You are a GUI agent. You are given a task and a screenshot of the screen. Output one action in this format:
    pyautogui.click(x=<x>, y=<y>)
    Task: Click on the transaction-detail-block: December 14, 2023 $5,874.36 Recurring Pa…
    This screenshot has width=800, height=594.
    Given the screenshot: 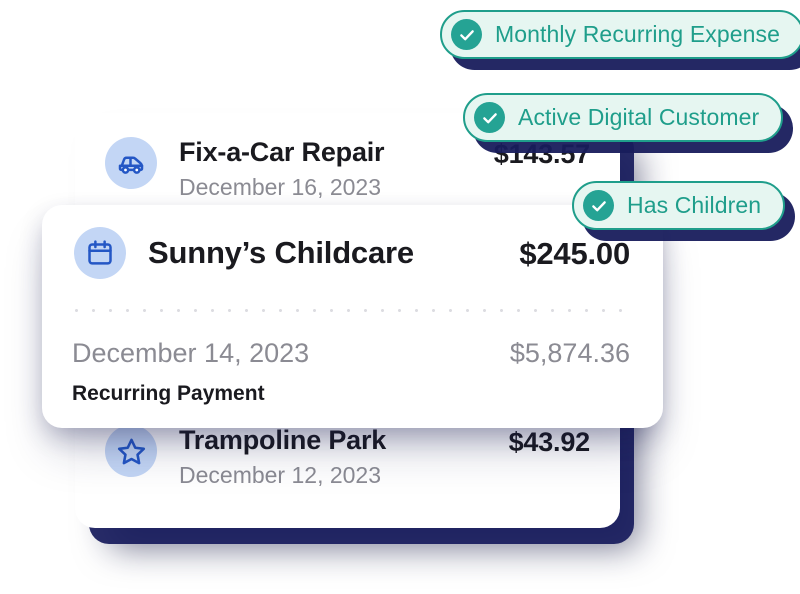 What is the action you would take?
    pyautogui.click(x=351, y=372)
    